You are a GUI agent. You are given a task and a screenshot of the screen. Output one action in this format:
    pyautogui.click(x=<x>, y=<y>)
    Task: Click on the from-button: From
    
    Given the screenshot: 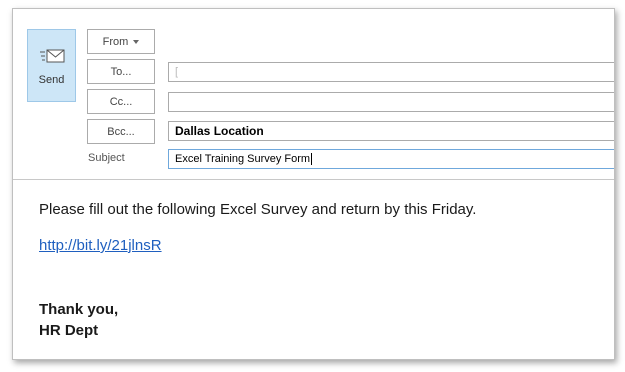 What is the action you would take?
    pyautogui.click(x=121, y=41)
    